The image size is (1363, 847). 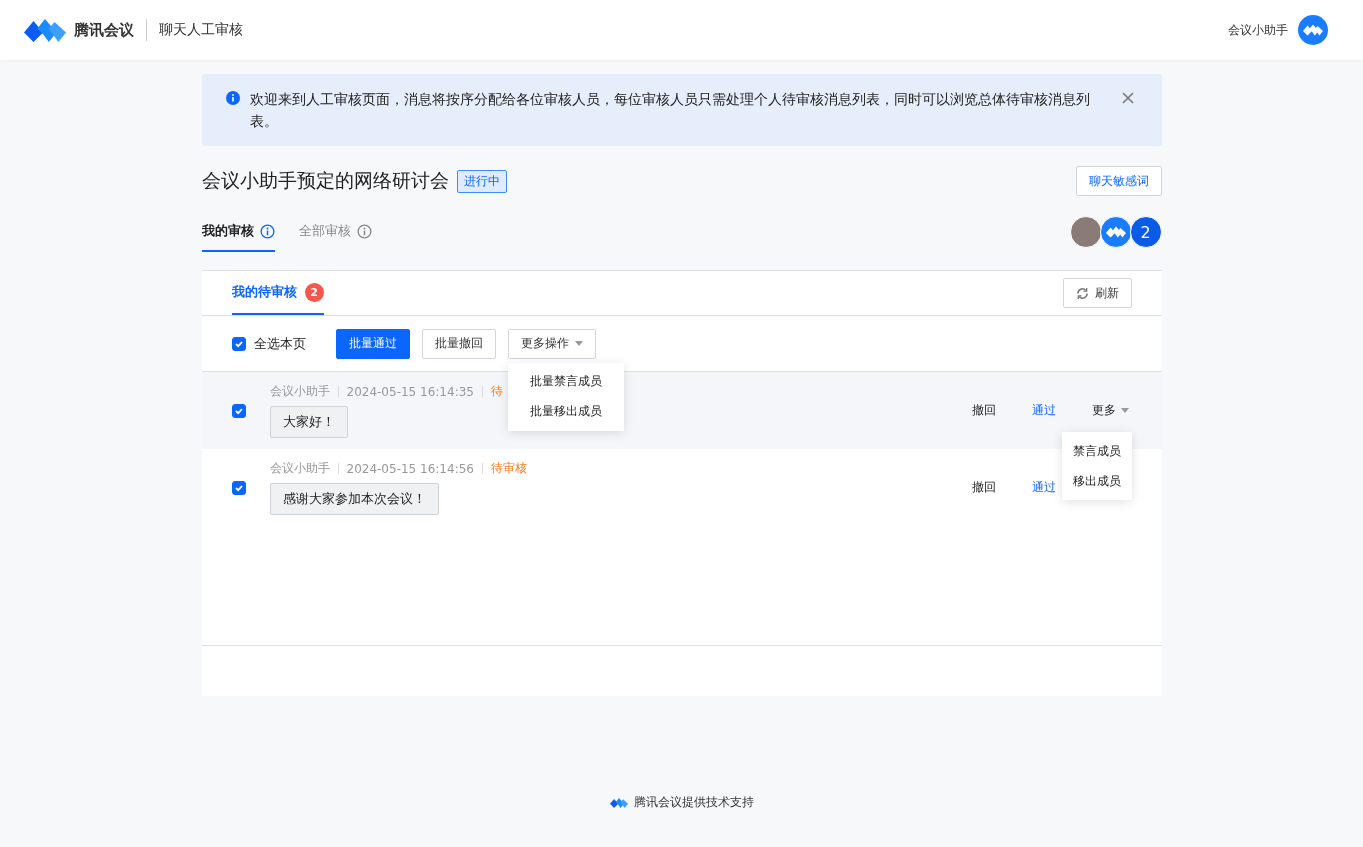 I want to click on message-bubble: 感谢大家参加本次会议！, so click(x=354, y=499).